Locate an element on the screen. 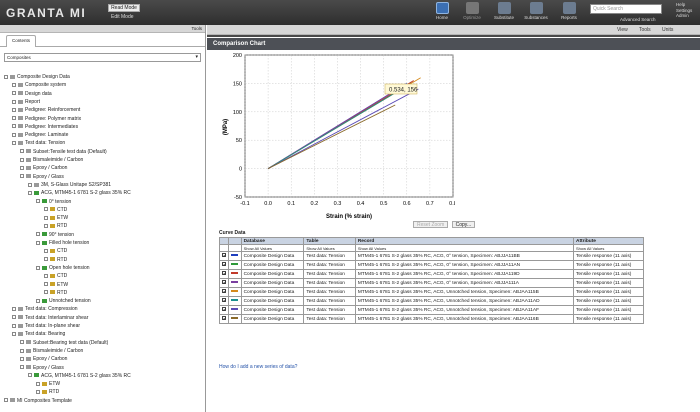 This screenshot has width=700, height=412. advanced-search-link: Advanced Search is located at coordinates (638, 19).